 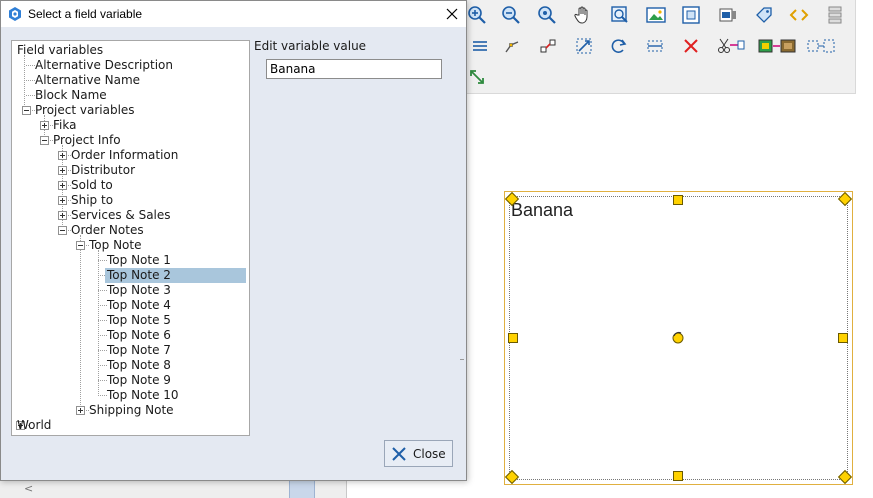 I want to click on tree-node: Field variables, so click(x=130, y=50).